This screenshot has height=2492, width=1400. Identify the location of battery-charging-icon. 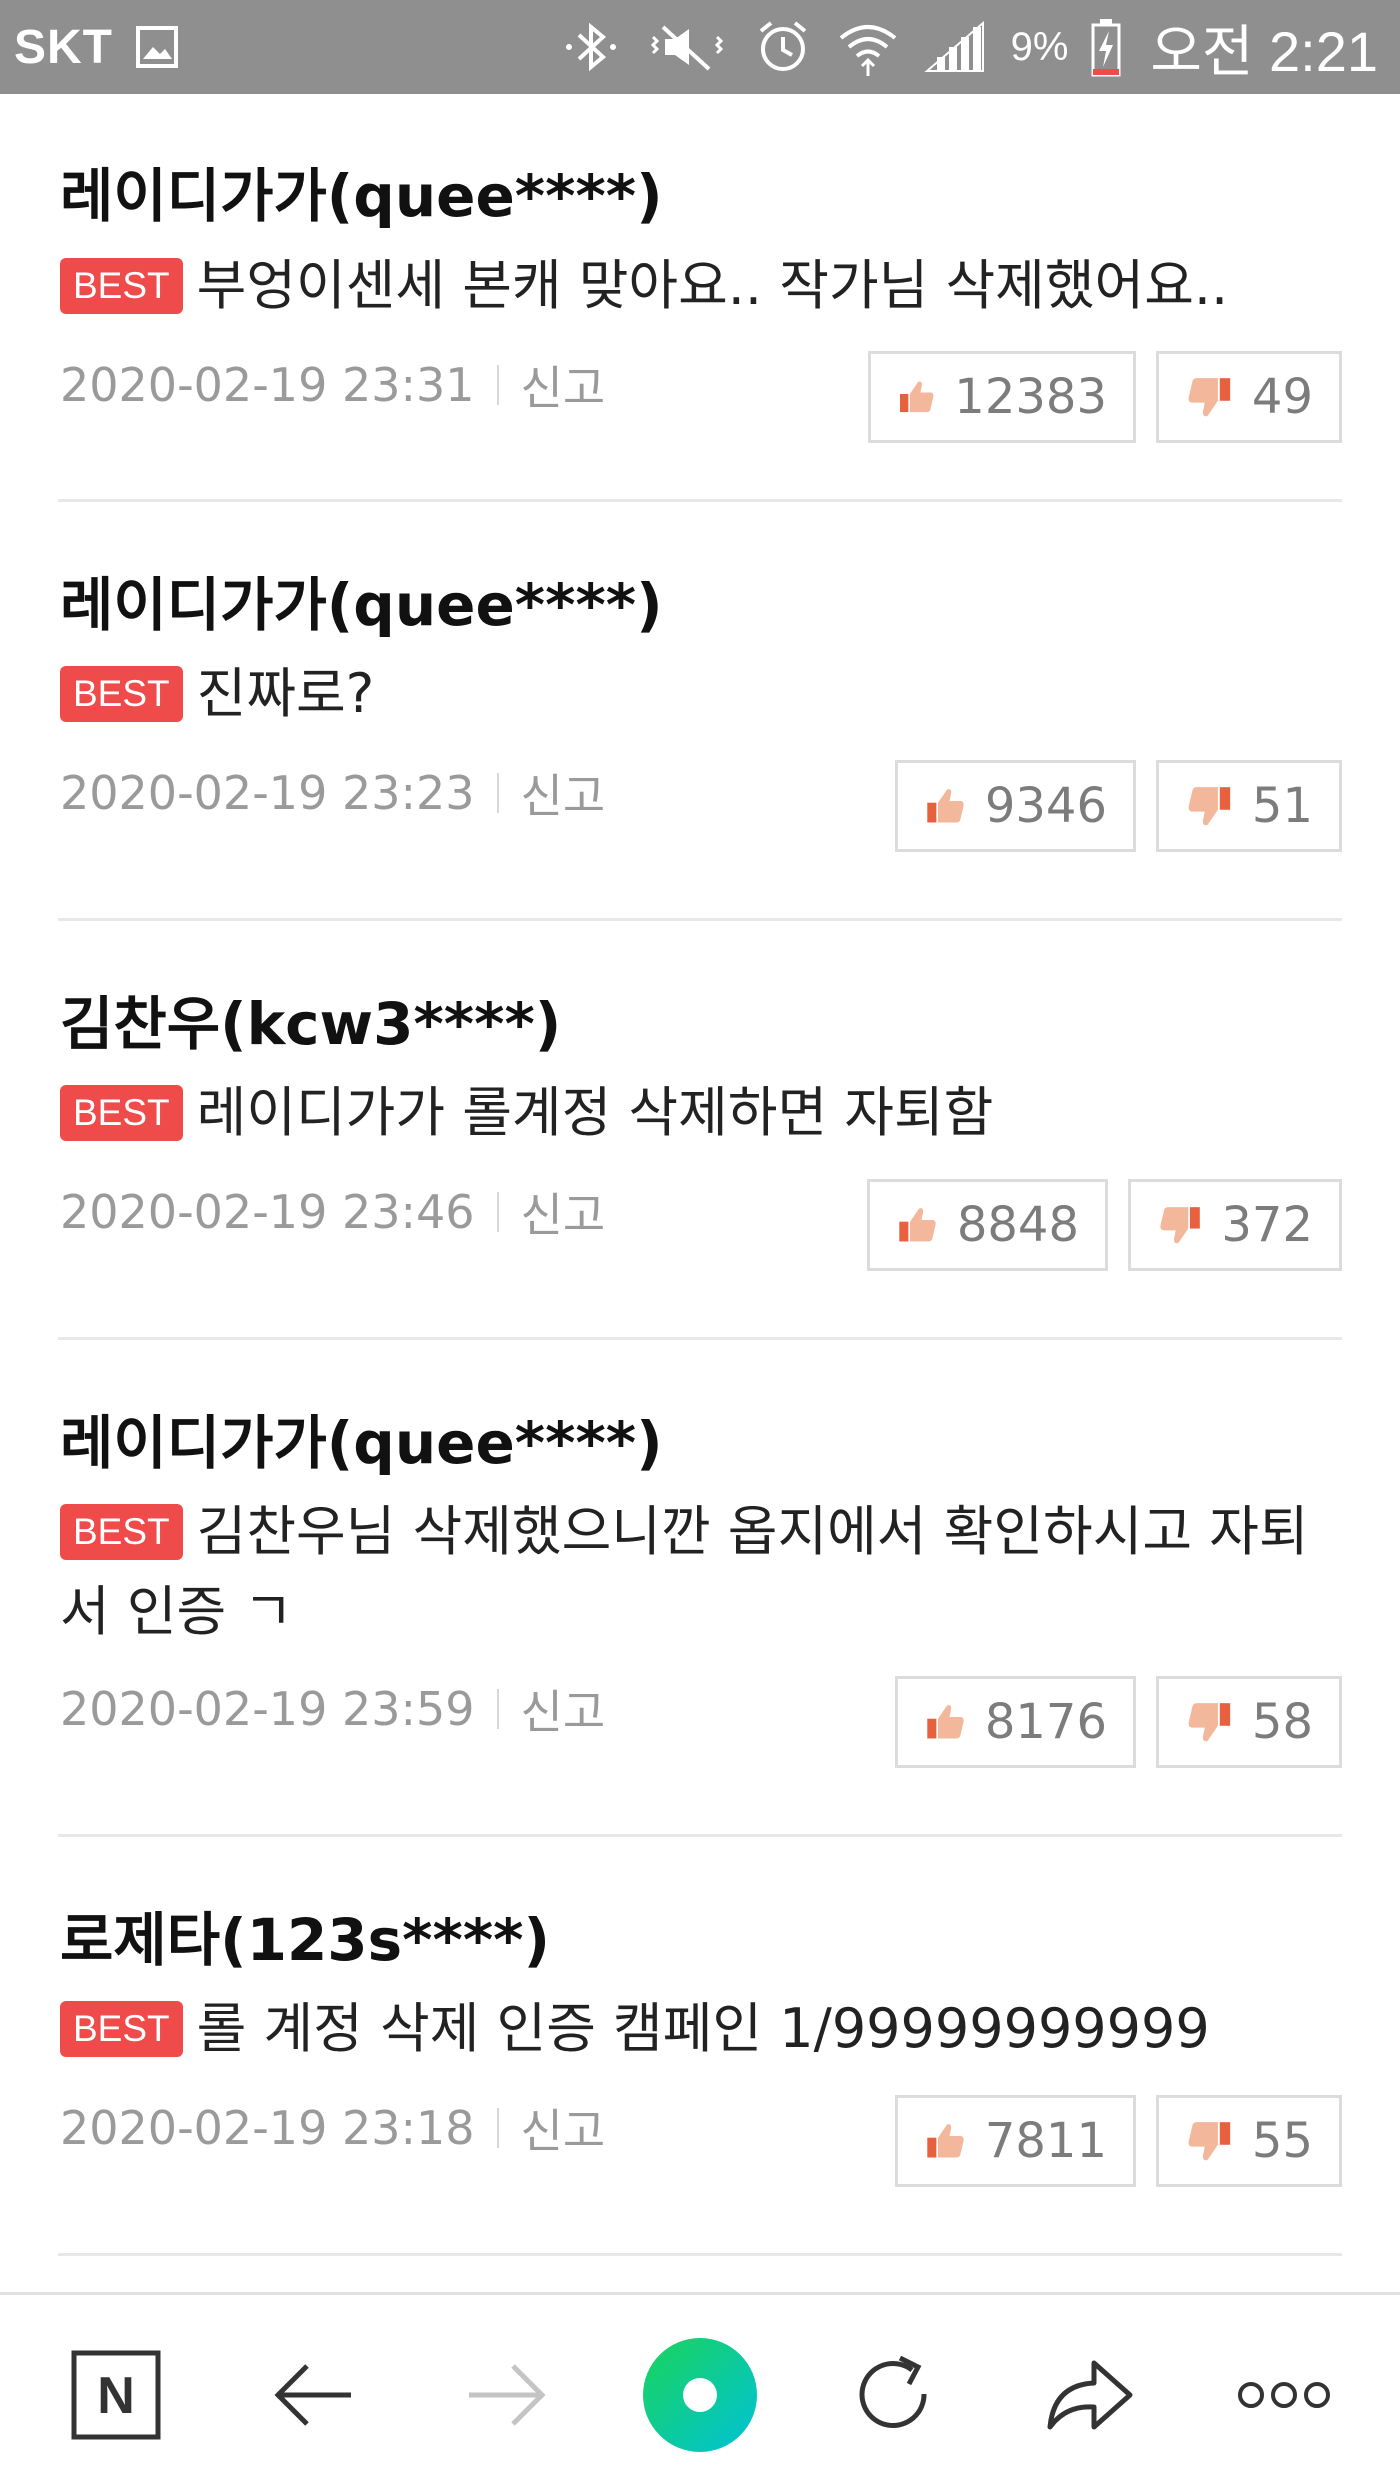
(1106, 48).